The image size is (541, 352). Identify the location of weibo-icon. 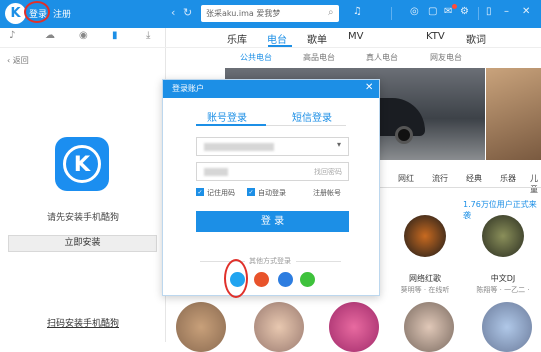
(261, 279).